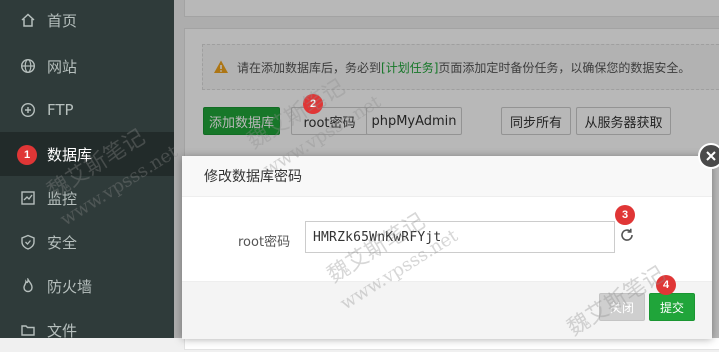 This screenshot has width=719, height=352. I want to click on top-card, so click(451, 8).